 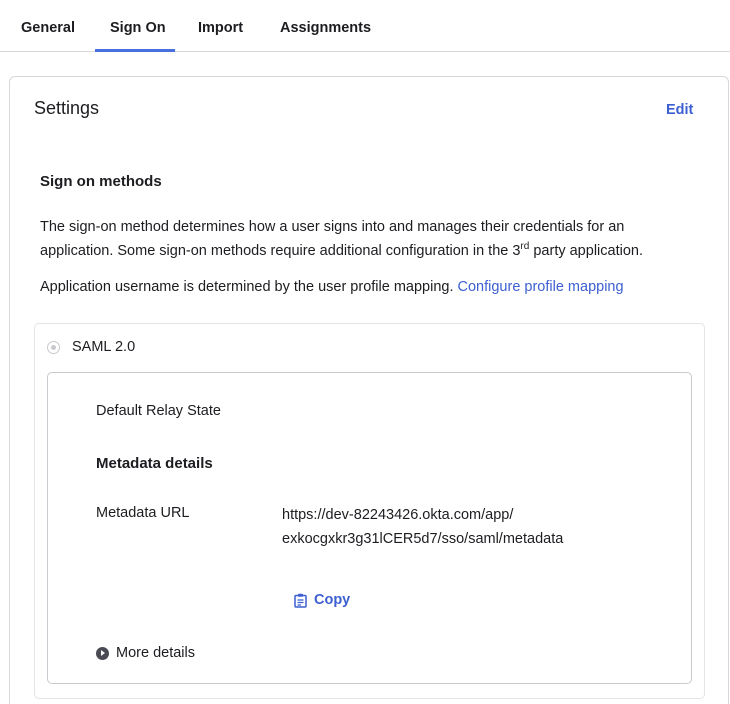 I want to click on configure-profile-mapping-link: Configure profile mapping, so click(x=541, y=287).